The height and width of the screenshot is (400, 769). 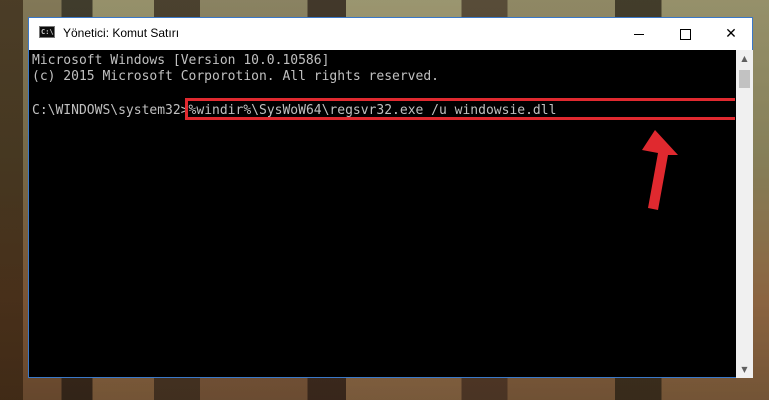 I want to click on command-highlight-box, so click(x=460, y=109).